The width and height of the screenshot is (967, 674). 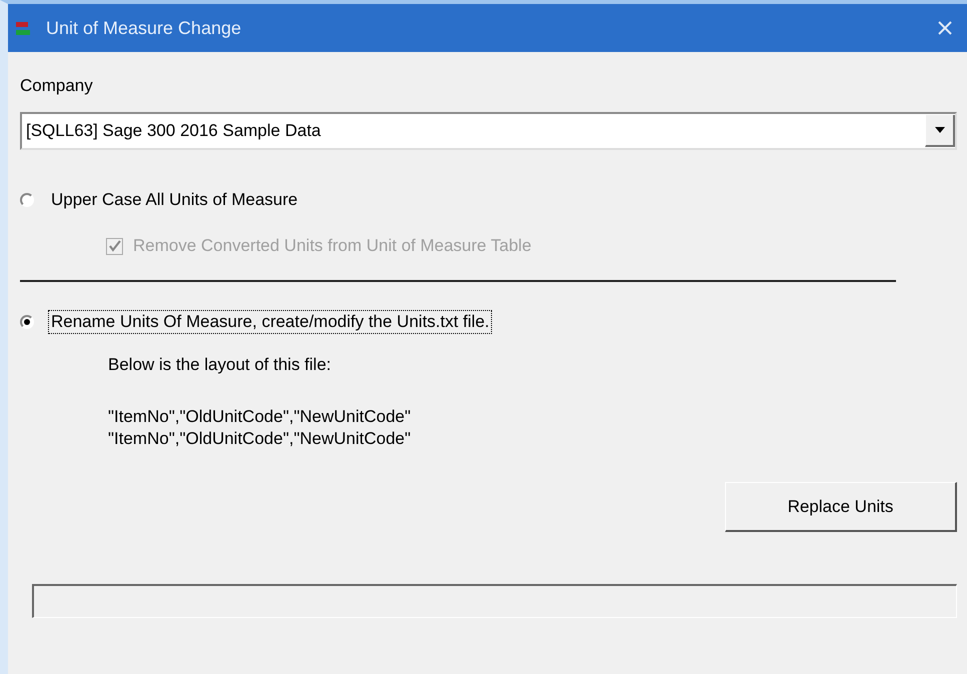 I want to click on radio-label: Rename Units Of Measure, create/modify the Units.txt file., so click(x=270, y=322).